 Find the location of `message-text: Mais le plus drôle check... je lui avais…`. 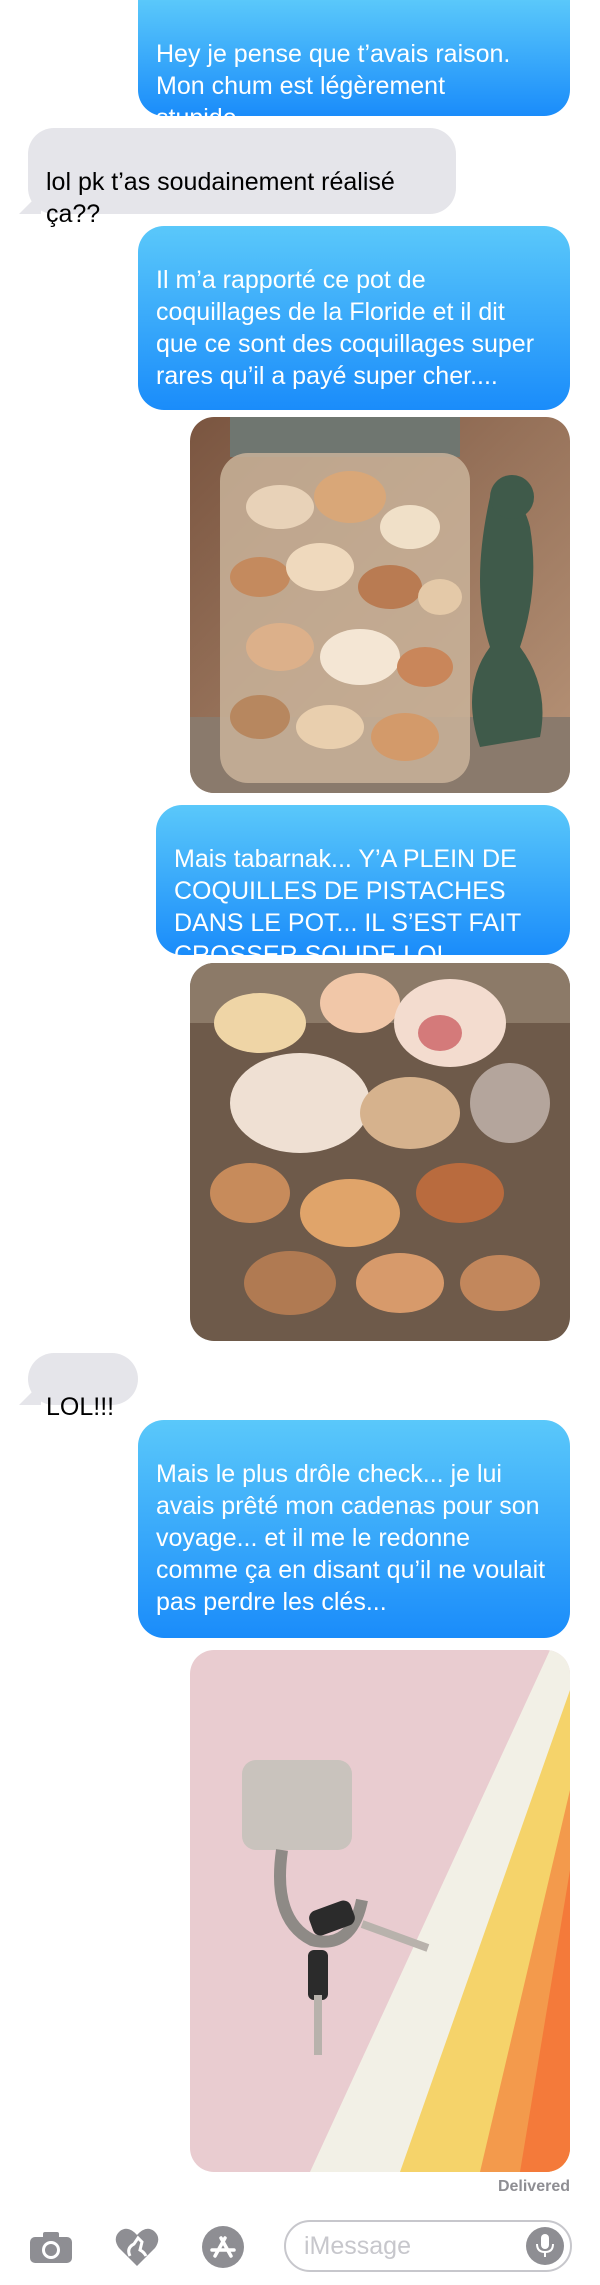

message-text: Mais le plus drôle check... je lui avais… is located at coordinates (351, 1538).